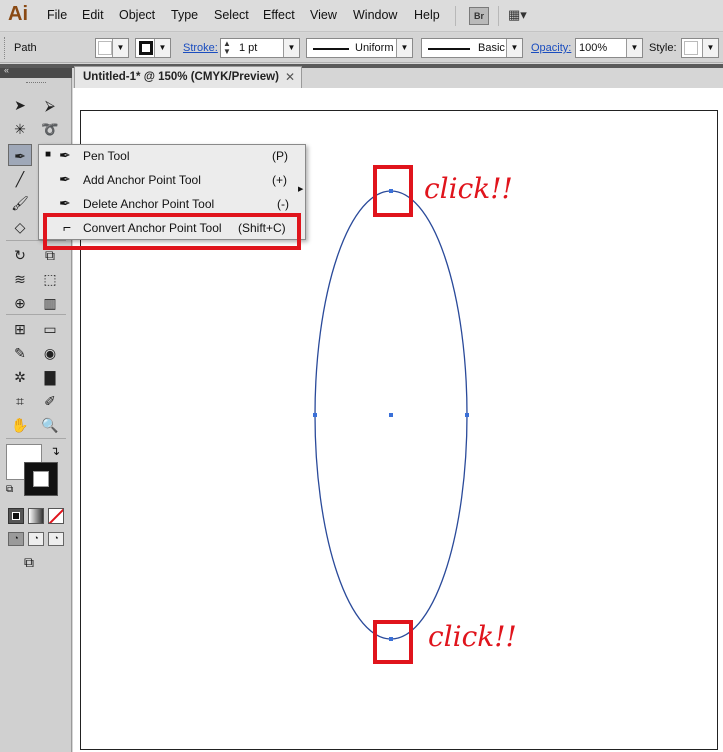 The height and width of the screenshot is (752, 723). Describe the element at coordinates (472, 636) in the screenshot. I see `click-annotation-bottom: click!!` at that location.